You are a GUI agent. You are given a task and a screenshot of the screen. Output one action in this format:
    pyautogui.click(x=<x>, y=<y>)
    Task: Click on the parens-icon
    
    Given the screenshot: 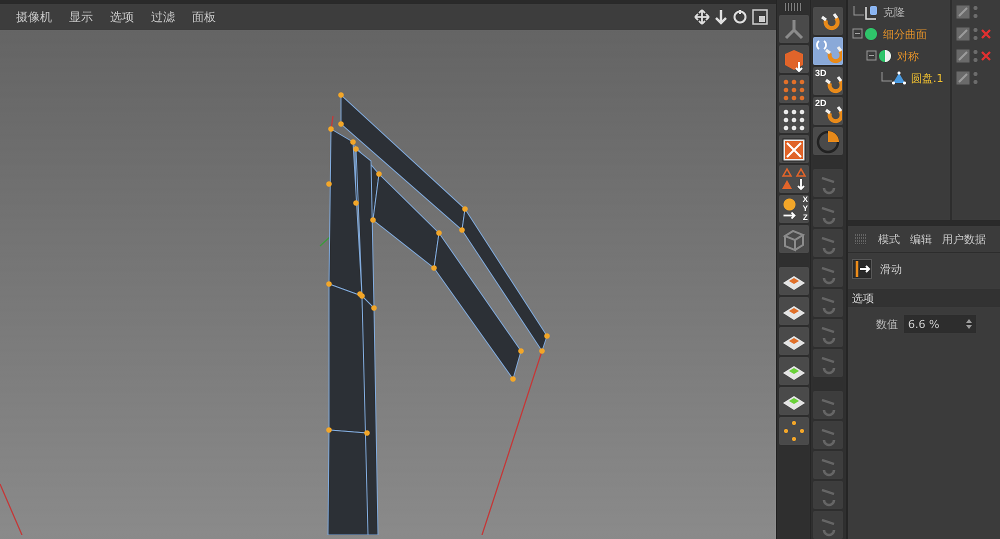 What is the action you would take?
    pyautogui.click(x=821, y=45)
    